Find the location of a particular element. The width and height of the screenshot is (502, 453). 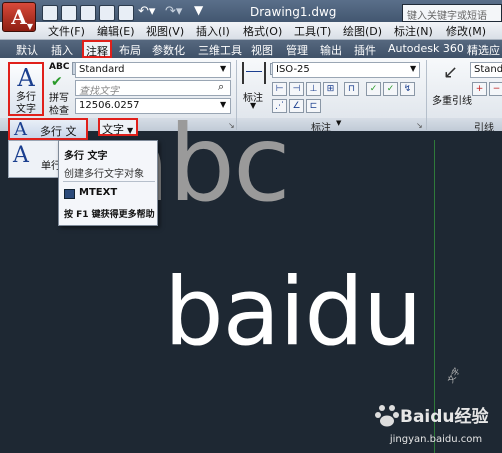

find-icon: ⌕ is located at coordinates (221, 87).